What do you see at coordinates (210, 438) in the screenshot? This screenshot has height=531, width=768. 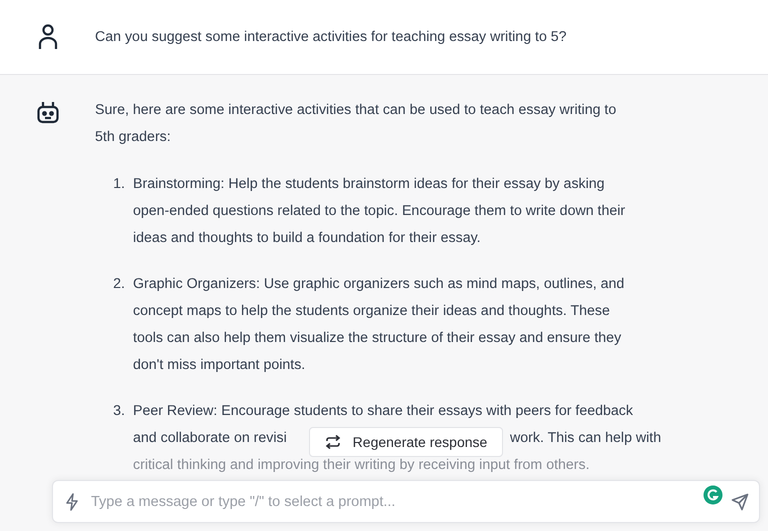 I see `list-item-text: and collaborate on revisi` at bounding box center [210, 438].